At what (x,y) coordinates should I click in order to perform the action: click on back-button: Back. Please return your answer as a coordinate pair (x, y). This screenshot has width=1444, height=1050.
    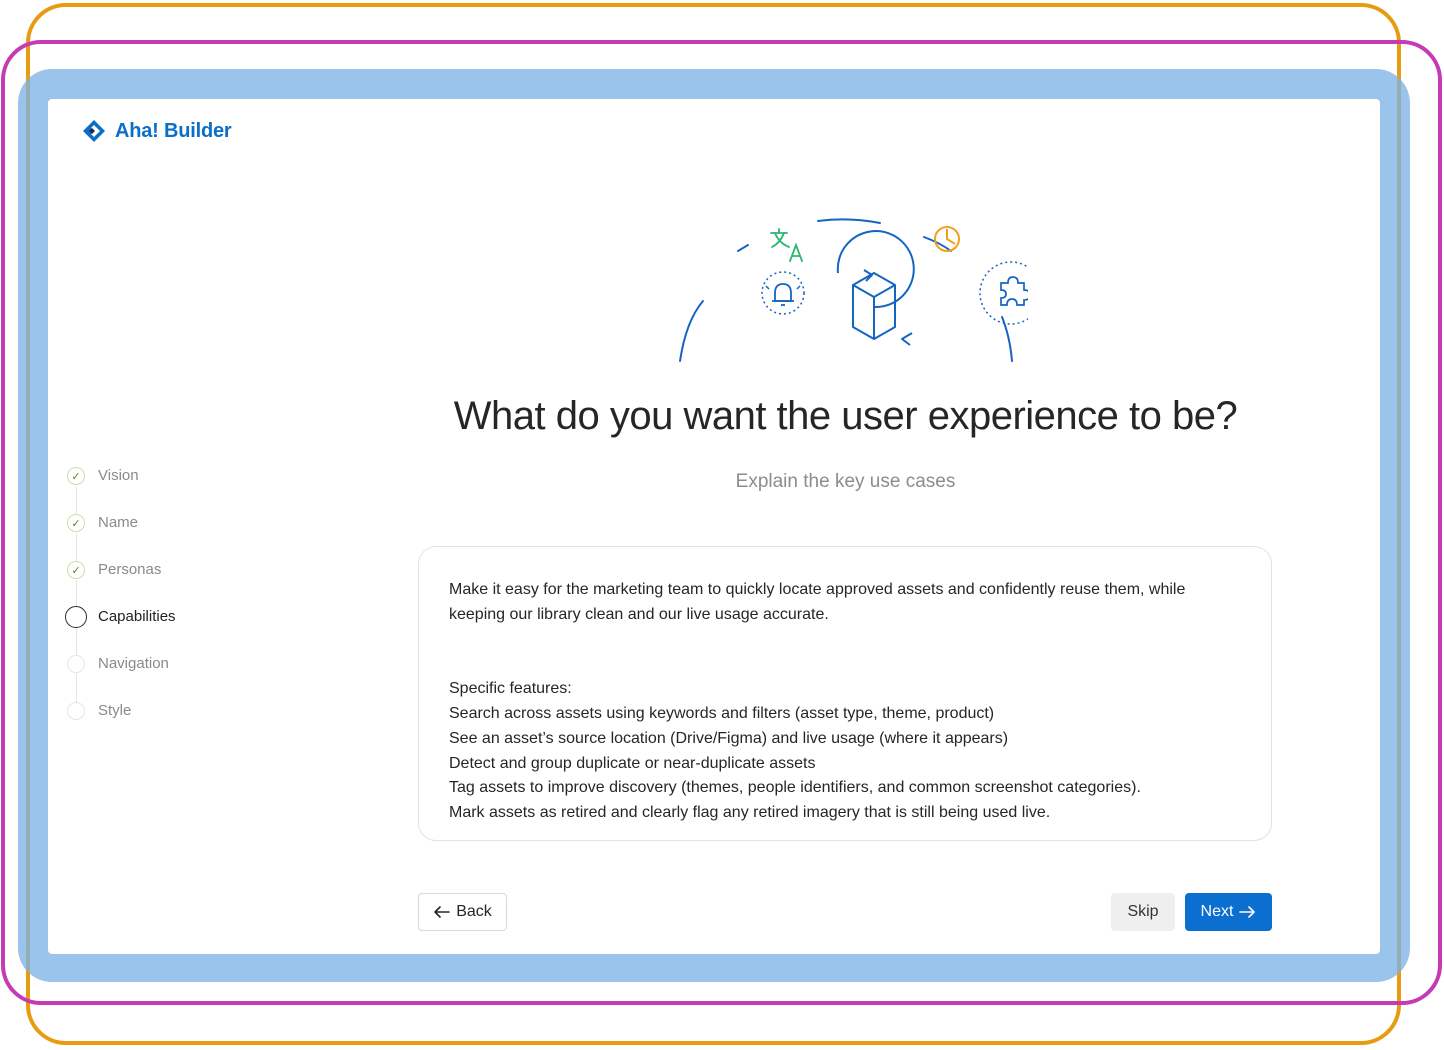
    Looking at the image, I should click on (462, 912).